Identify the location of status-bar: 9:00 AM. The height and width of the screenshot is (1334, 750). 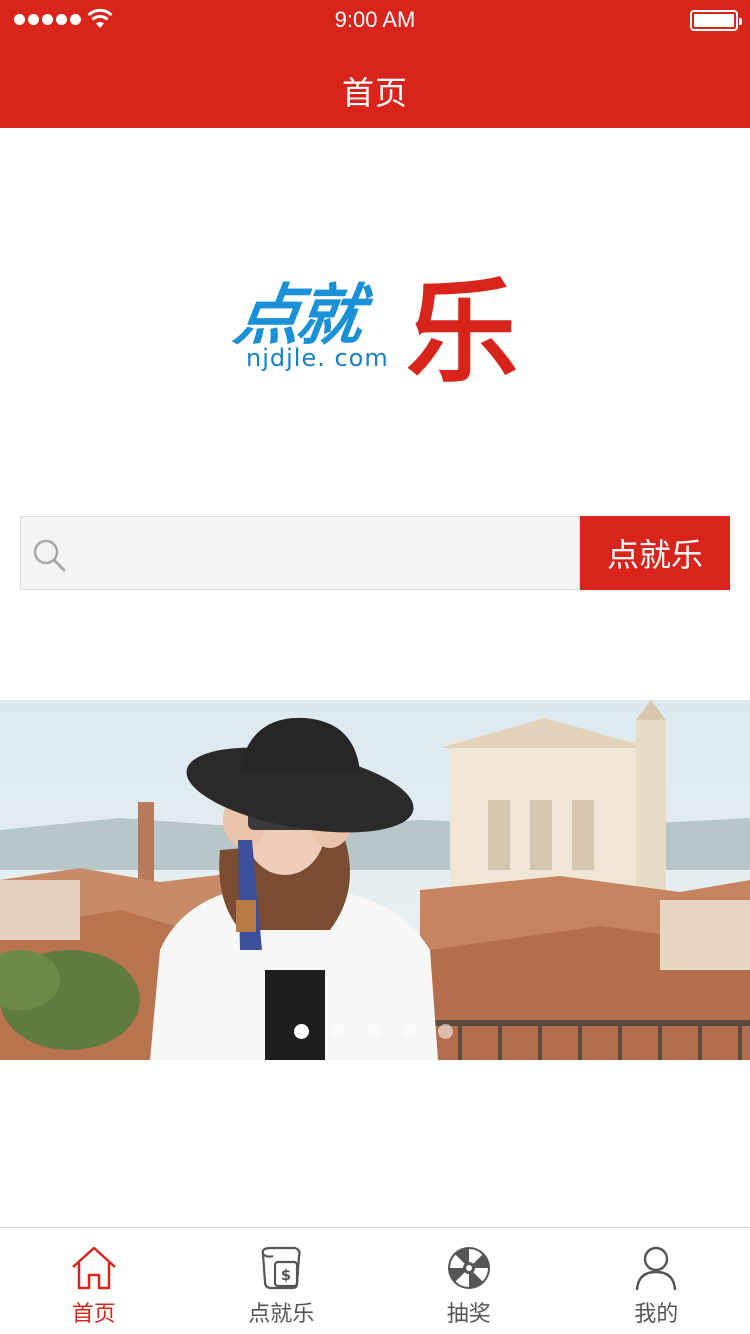
(375, 20).